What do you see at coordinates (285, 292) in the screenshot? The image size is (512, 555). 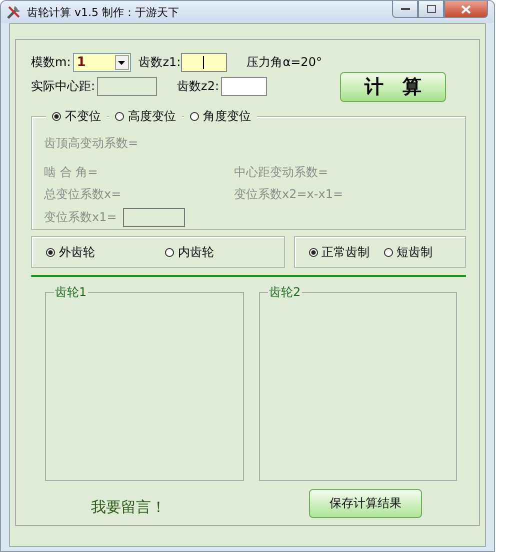 I see `gear-group-title: 齿轮2` at bounding box center [285, 292].